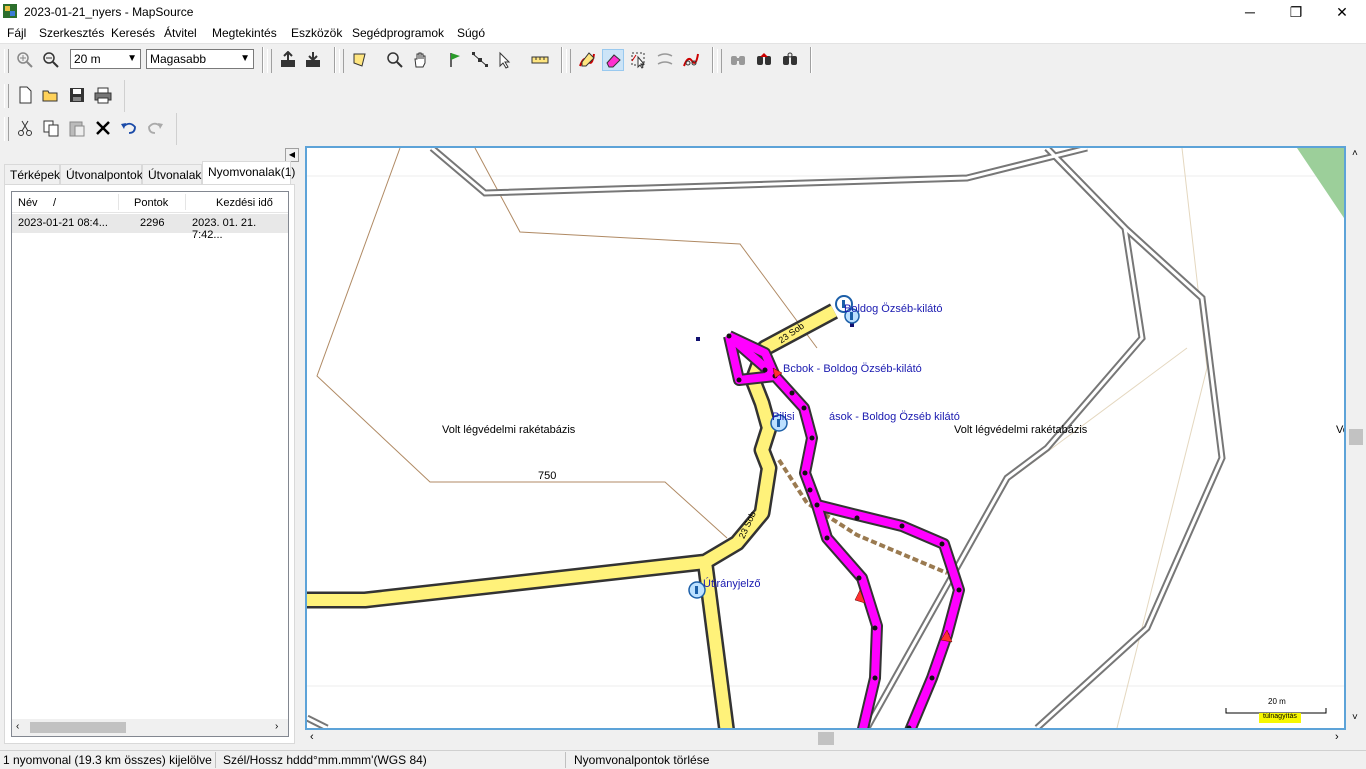  What do you see at coordinates (587, 60) in the screenshot?
I see `track-draw-icon` at bounding box center [587, 60].